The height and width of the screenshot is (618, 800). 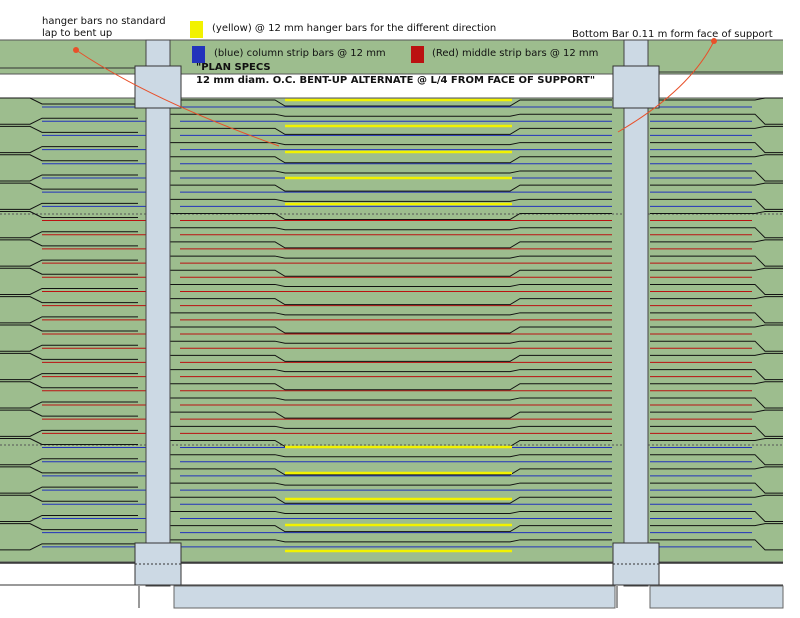 What do you see at coordinates (196, 29) in the screenshot?
I see `legend-yellow-swatch` at bounding box center [196, 29].